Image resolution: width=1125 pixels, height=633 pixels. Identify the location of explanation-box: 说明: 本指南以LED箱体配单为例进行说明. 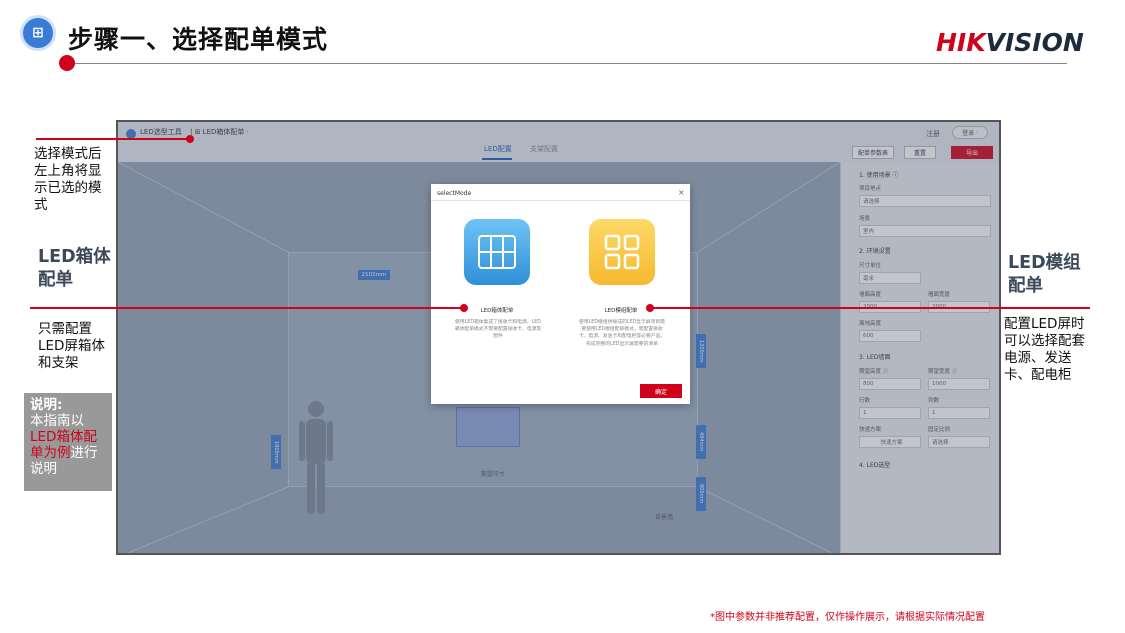
(68, 442).